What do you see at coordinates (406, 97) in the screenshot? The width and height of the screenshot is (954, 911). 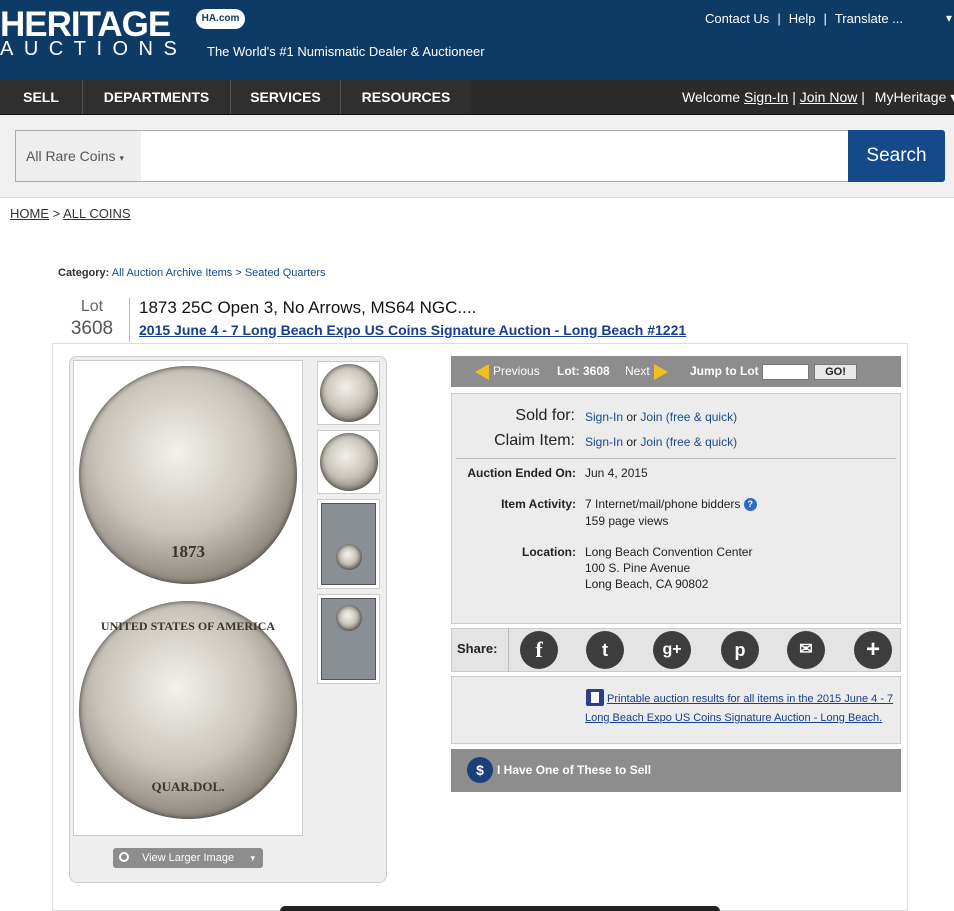 I see `nav-resources: RESOURCES` at bounding box center [406, 97].